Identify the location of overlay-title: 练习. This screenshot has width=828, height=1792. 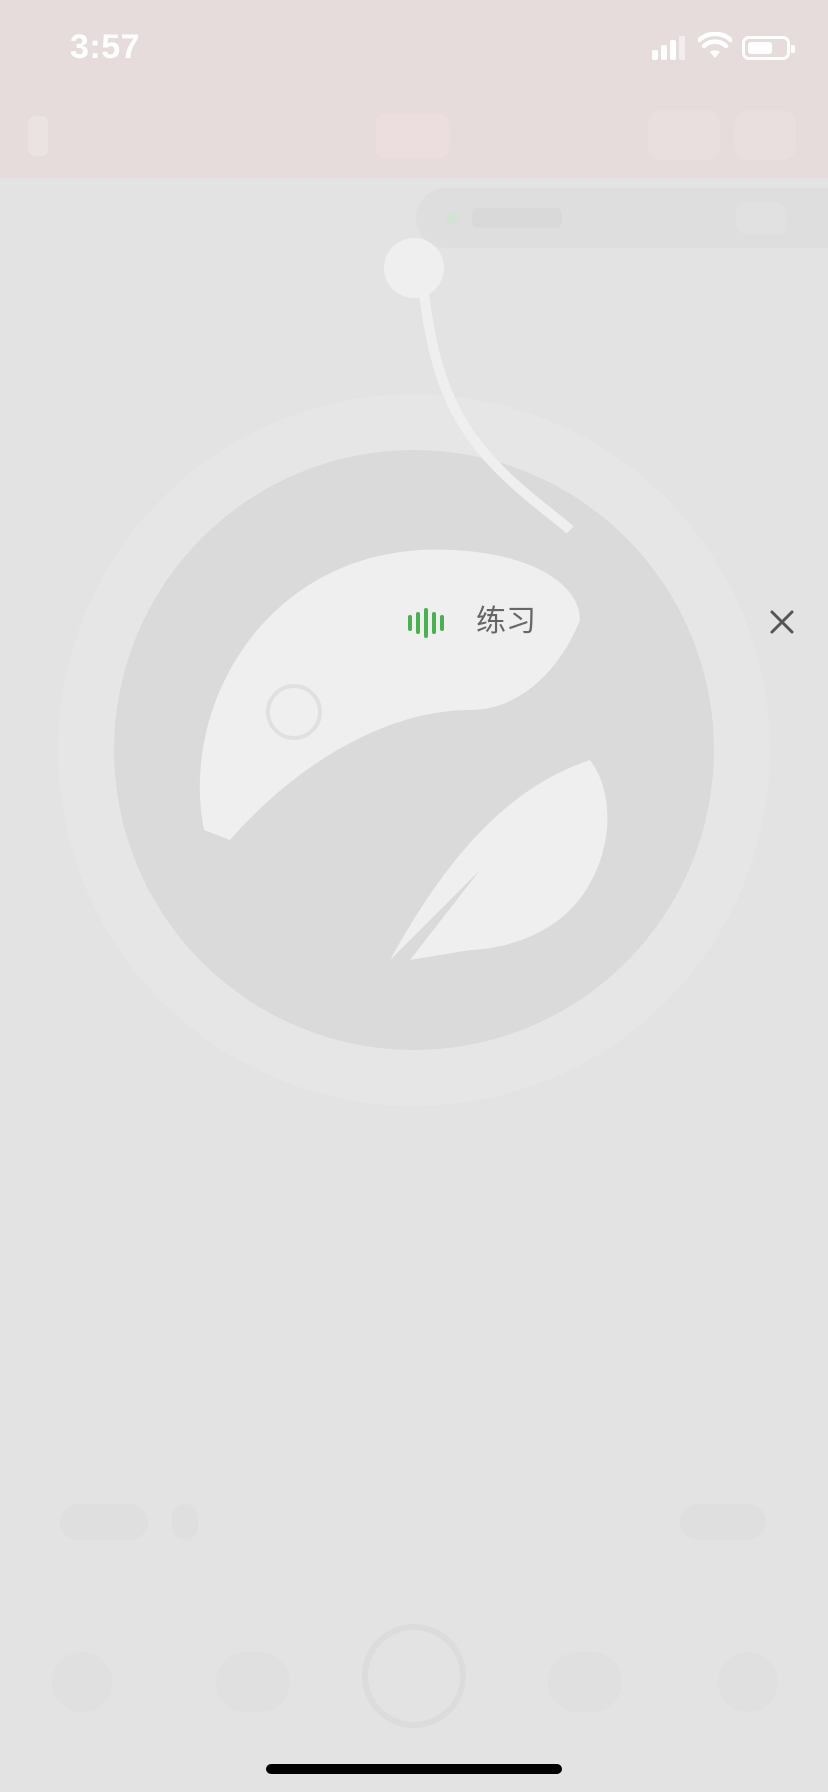
(506, 621).